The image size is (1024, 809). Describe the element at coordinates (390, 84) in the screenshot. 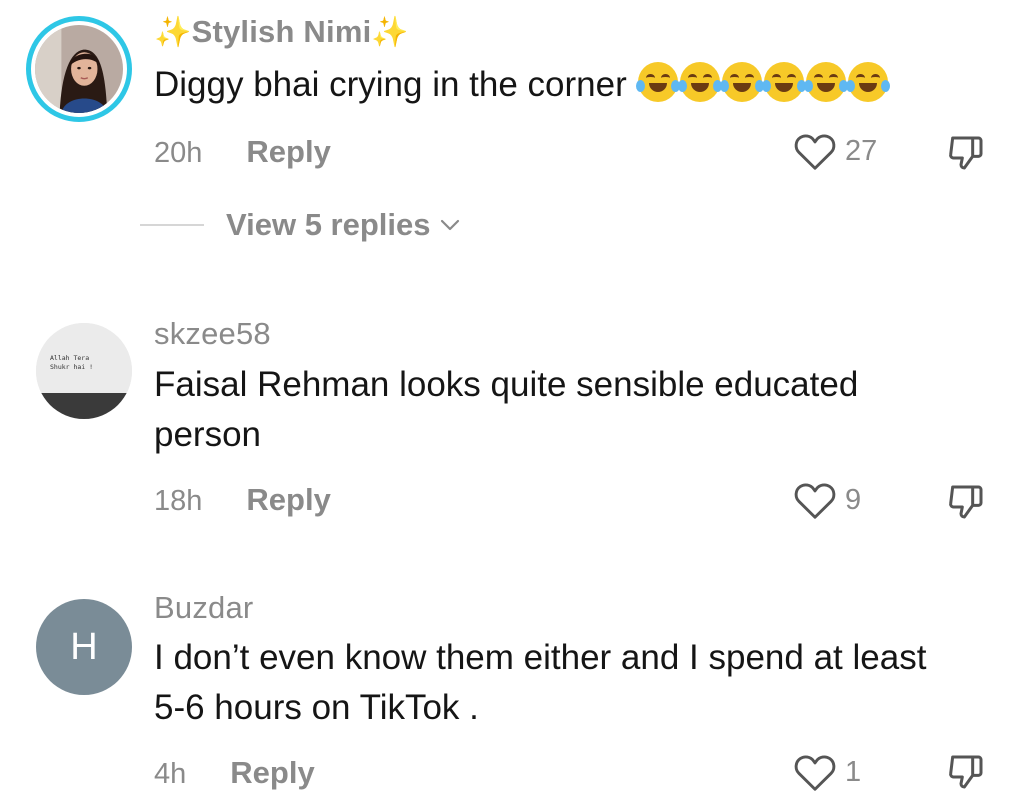

I see `comment-text: Diggy bhai crying in the corner` at that location.